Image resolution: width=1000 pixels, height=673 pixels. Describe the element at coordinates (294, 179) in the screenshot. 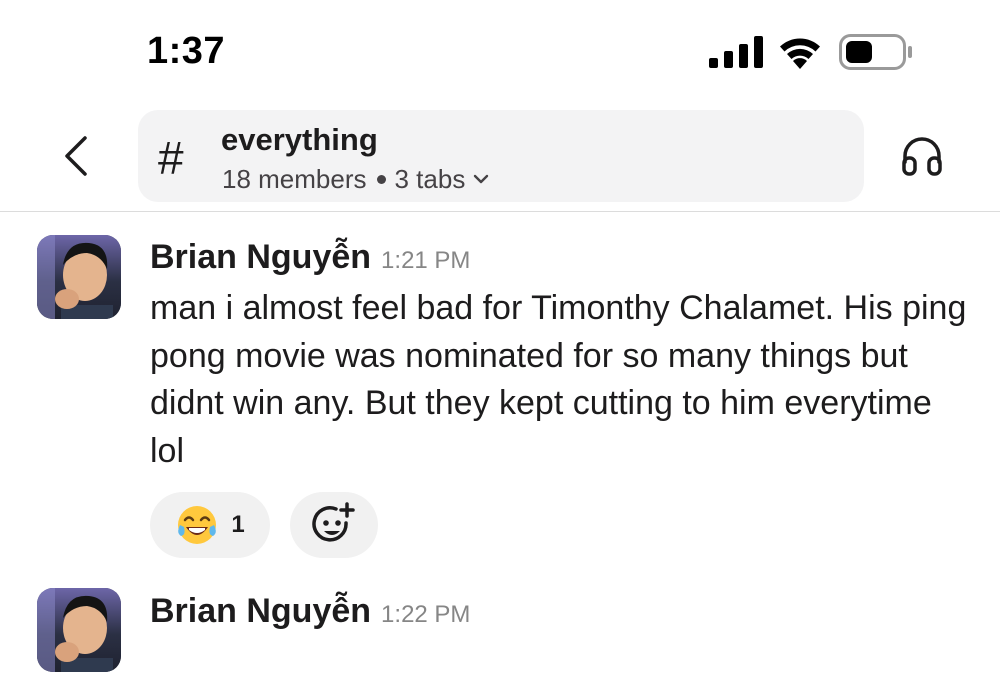

I see `member-count: 18 members` at that location.